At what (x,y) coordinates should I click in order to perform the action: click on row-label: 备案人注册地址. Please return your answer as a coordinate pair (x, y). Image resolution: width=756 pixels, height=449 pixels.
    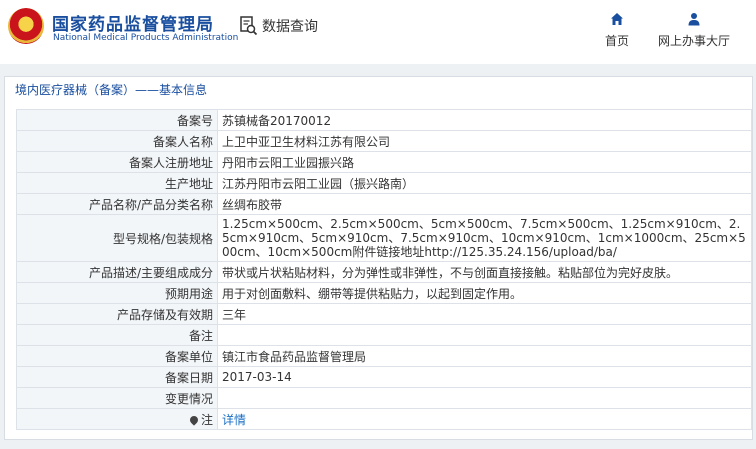
    Looking at the image, I should click on (117, 162).